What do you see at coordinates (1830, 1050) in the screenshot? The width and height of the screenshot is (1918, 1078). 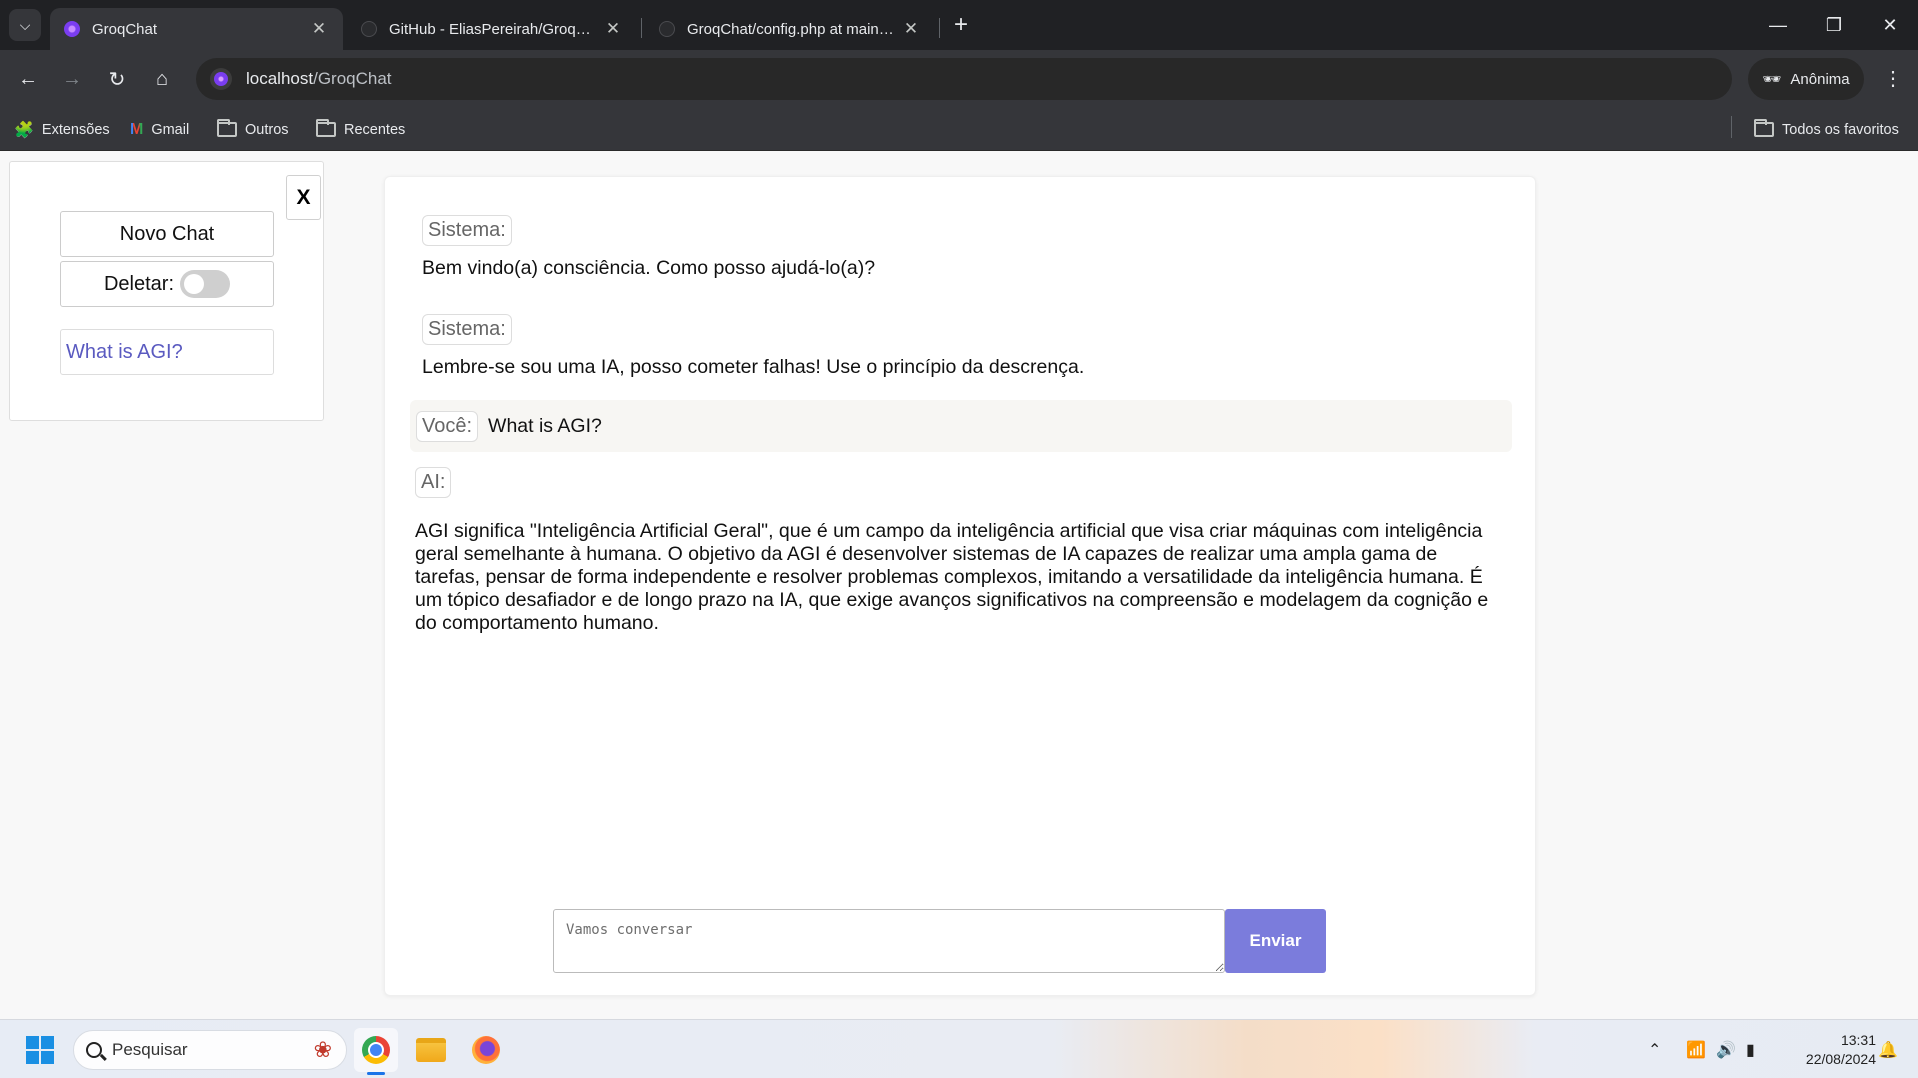 I see `taskbar-clock: 13:31 22/08/2024` at bounding box center [1830, 1050].